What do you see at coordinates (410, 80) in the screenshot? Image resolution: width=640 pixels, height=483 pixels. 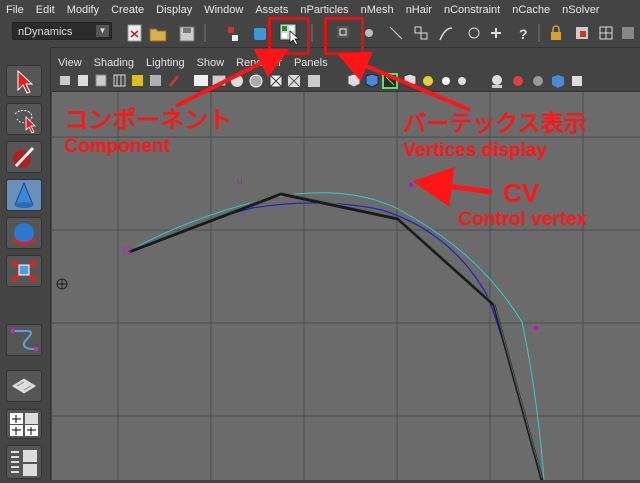 I see `cube-light-icon` at bounding box center [410, 80].